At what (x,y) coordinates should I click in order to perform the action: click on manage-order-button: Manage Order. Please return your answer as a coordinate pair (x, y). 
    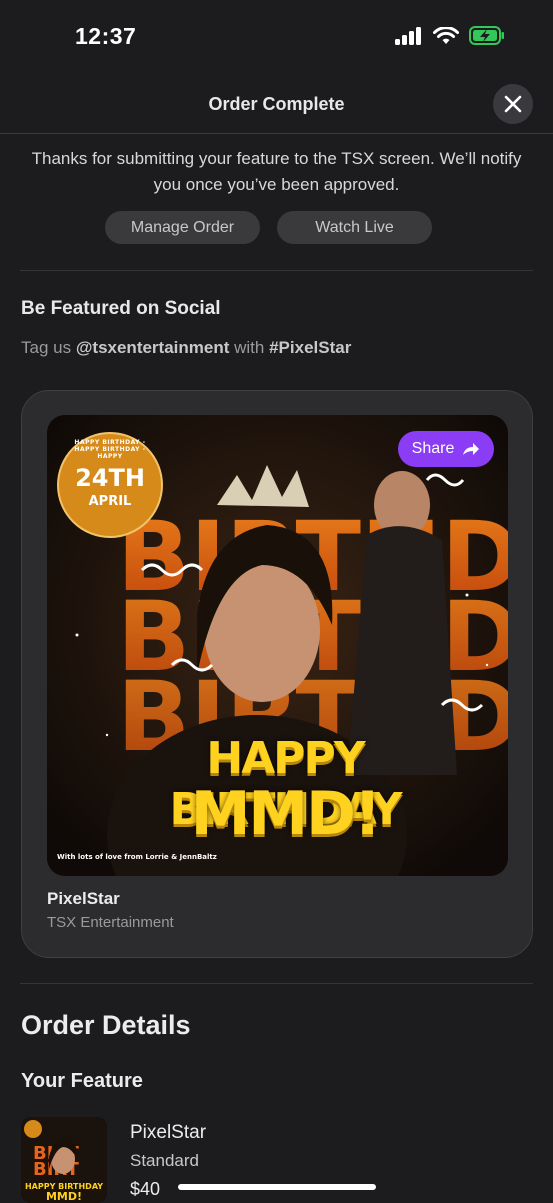
    Looking at the image, I should click on (182, 227).